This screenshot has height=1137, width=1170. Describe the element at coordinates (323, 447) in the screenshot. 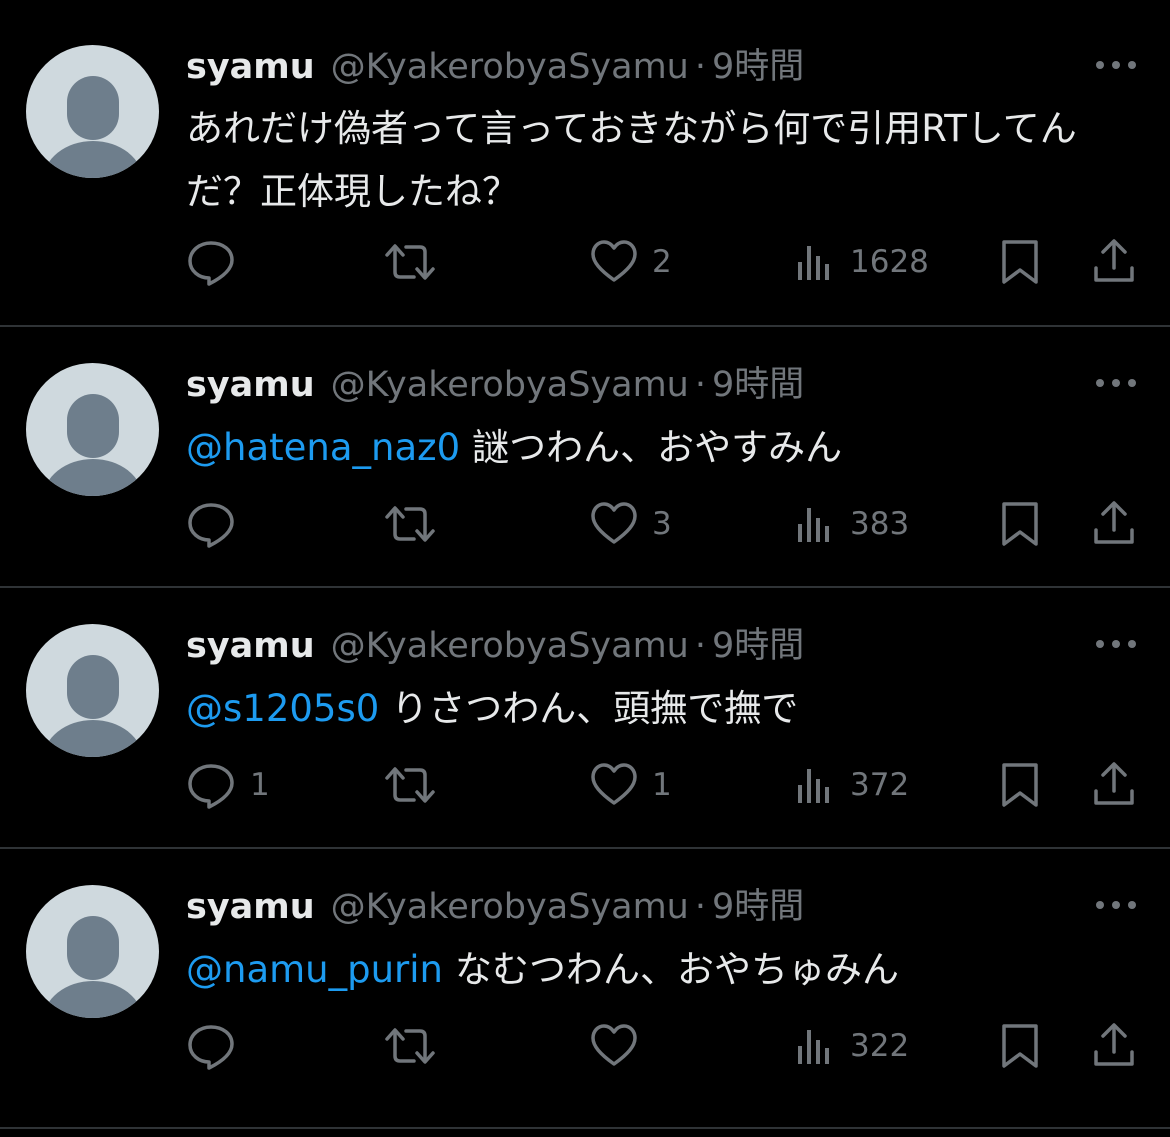

I see `mention-link: @hatena_naz0` at that location.